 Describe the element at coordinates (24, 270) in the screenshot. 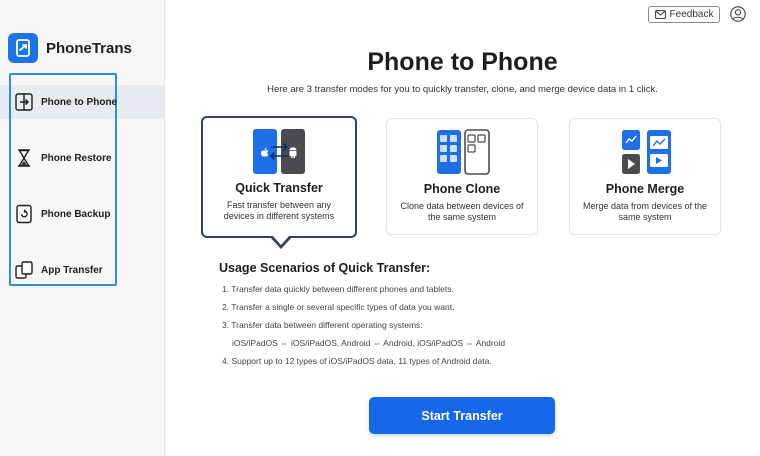

I see `app-transfer-icon` at that location.